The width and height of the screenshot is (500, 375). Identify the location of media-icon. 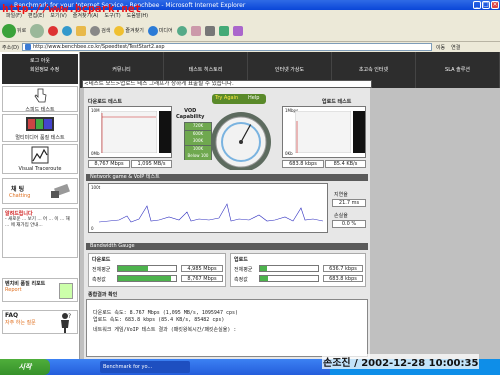
(152, 30).